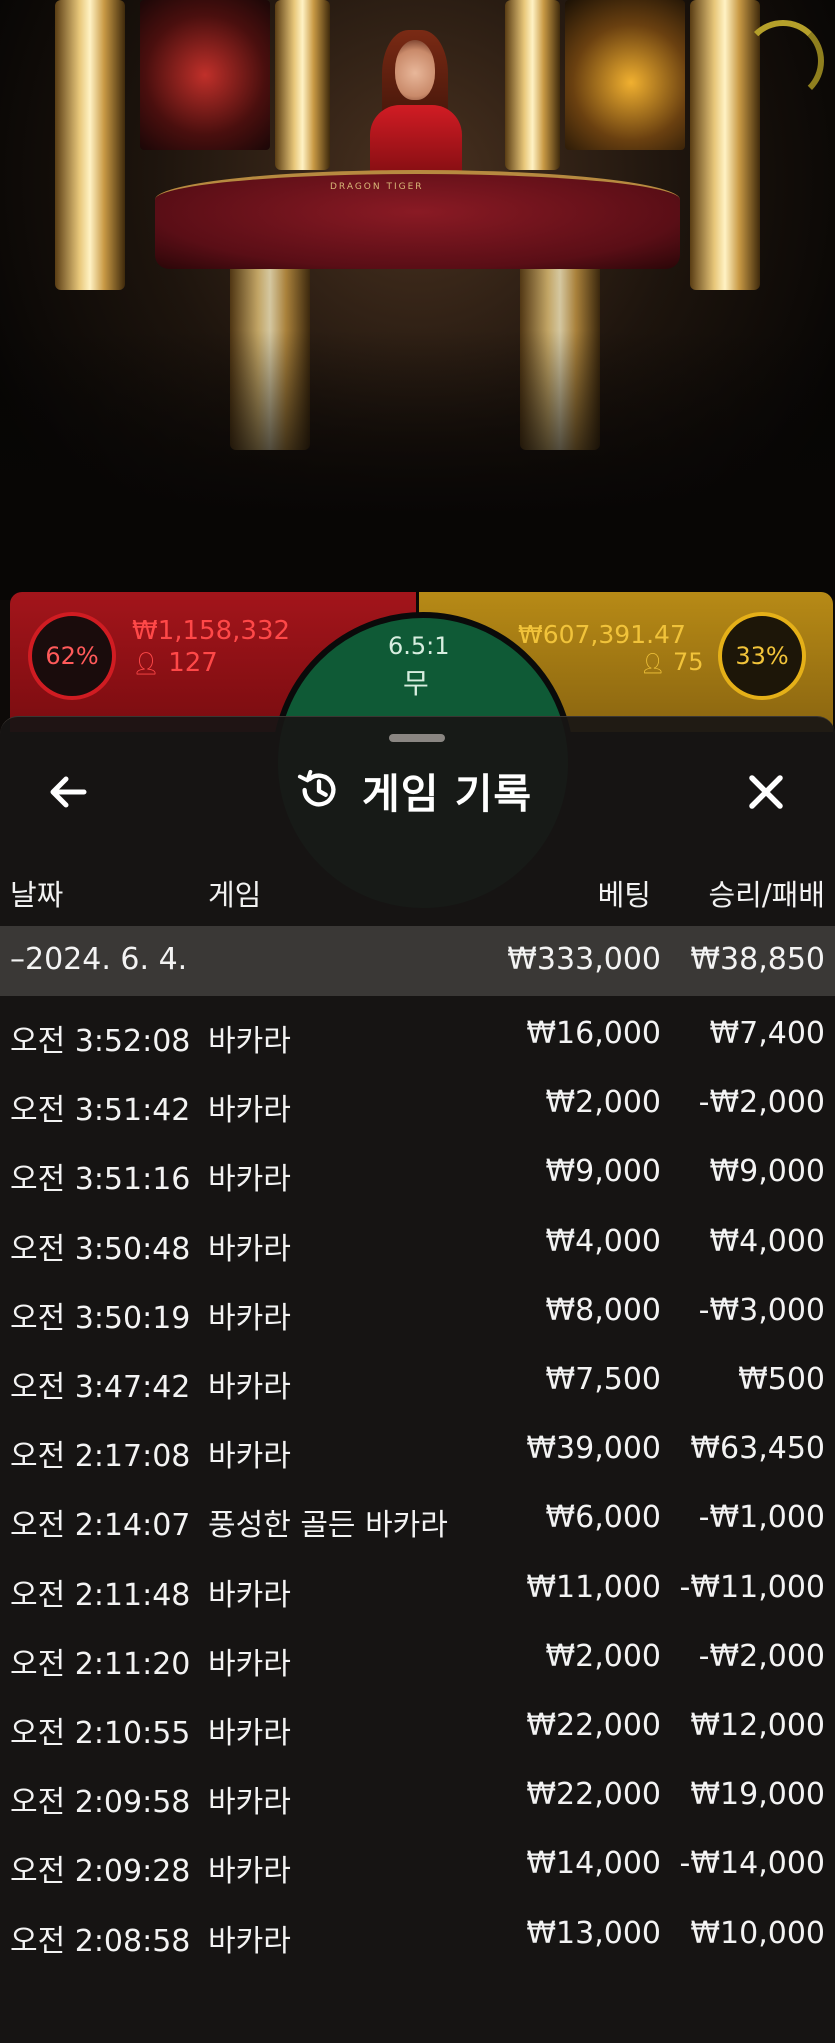 This screenshot has width=835, height=2043. I want to click on page-title: 게임 기록, so click(447, 794).